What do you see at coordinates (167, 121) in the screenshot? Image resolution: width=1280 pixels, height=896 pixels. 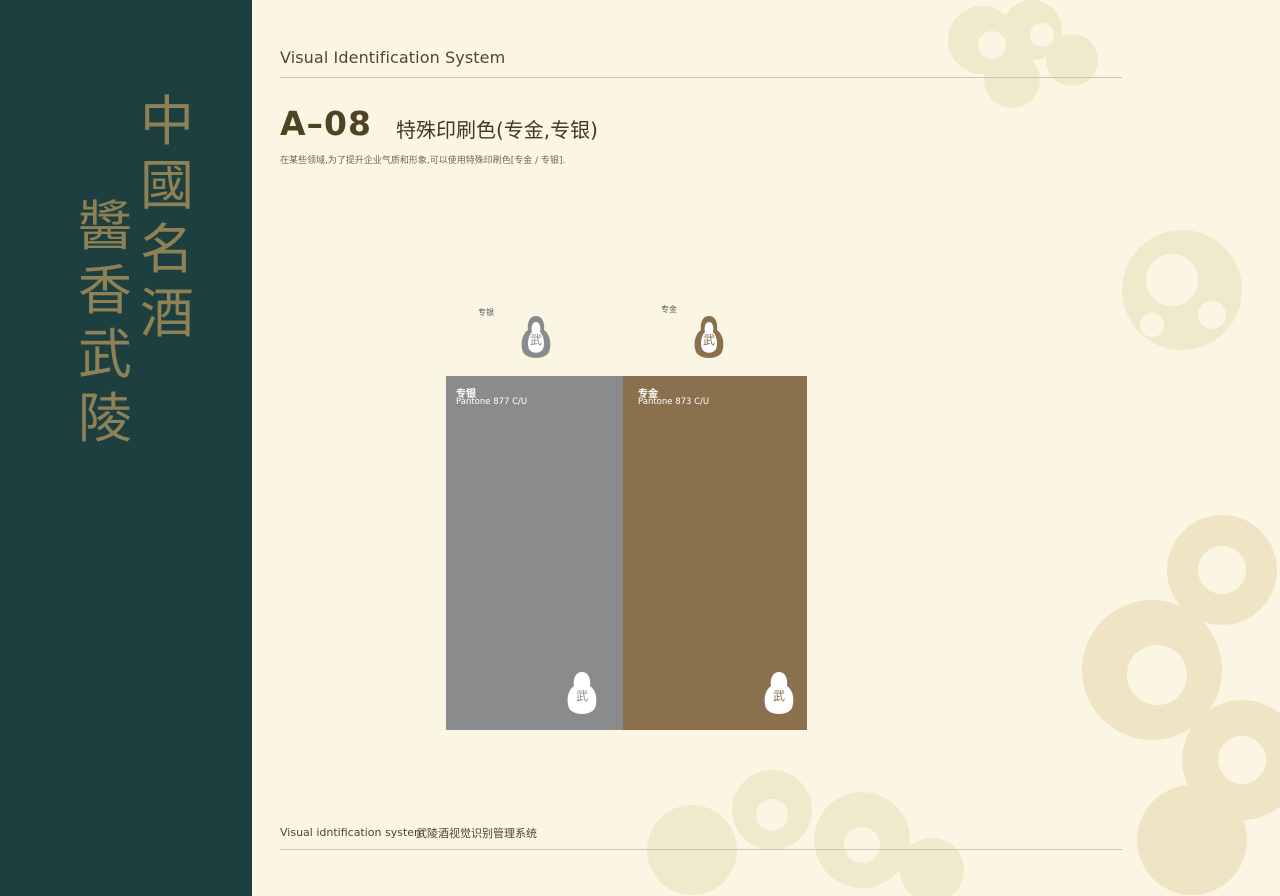 I see `calligraphy-char: 中` at bounding box center [167, 121].